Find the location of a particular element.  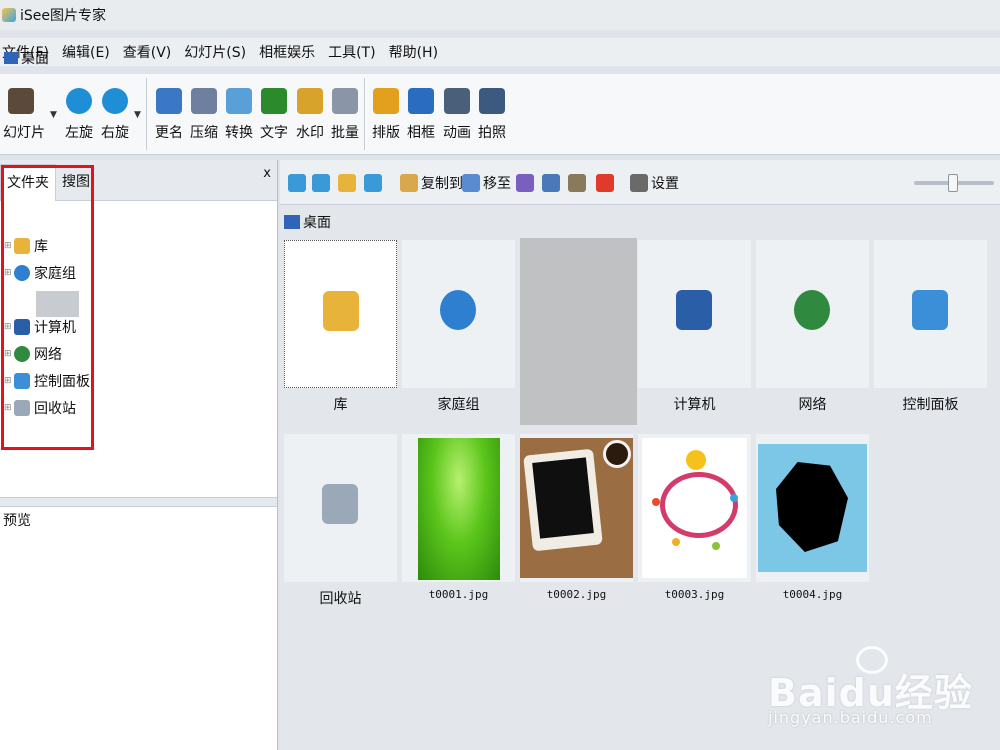

text-button: 文字 is located at coordinates (274, 115).